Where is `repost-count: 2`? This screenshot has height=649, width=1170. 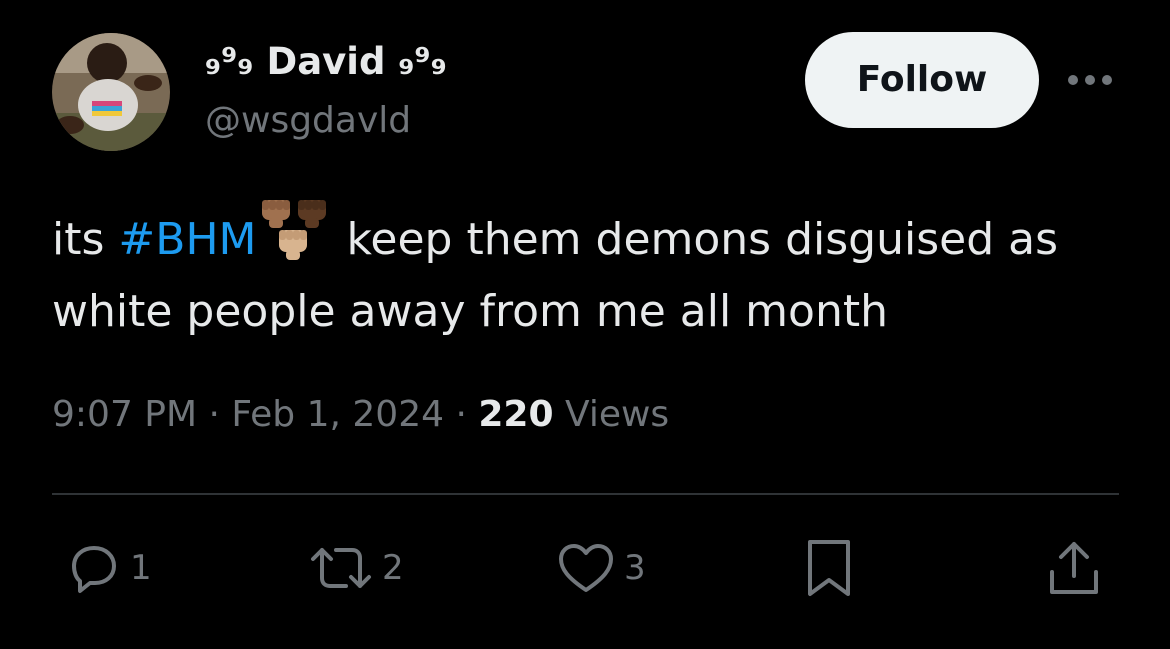 repost-count: 2 is located at coordinates (393, 568).